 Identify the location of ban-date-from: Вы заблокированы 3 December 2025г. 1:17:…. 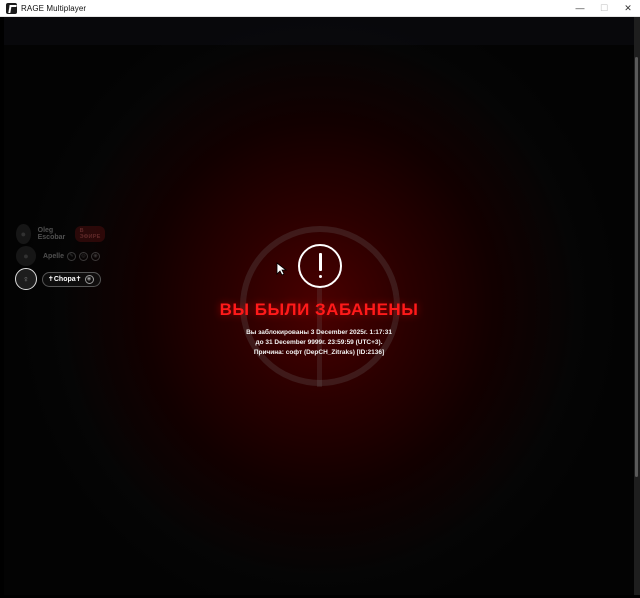
(319, 332).